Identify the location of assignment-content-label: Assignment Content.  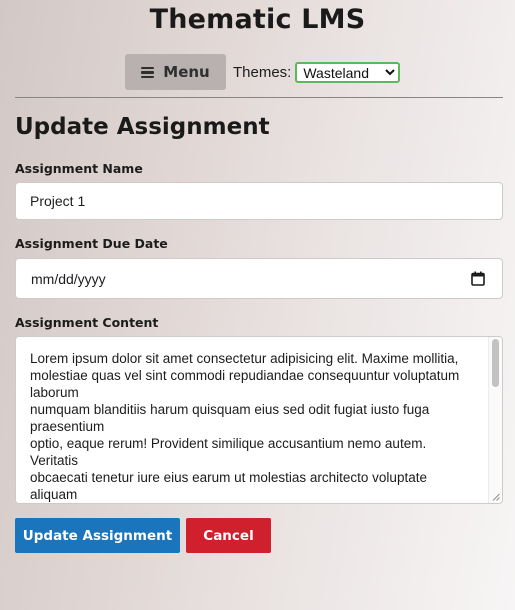
(87, 322).